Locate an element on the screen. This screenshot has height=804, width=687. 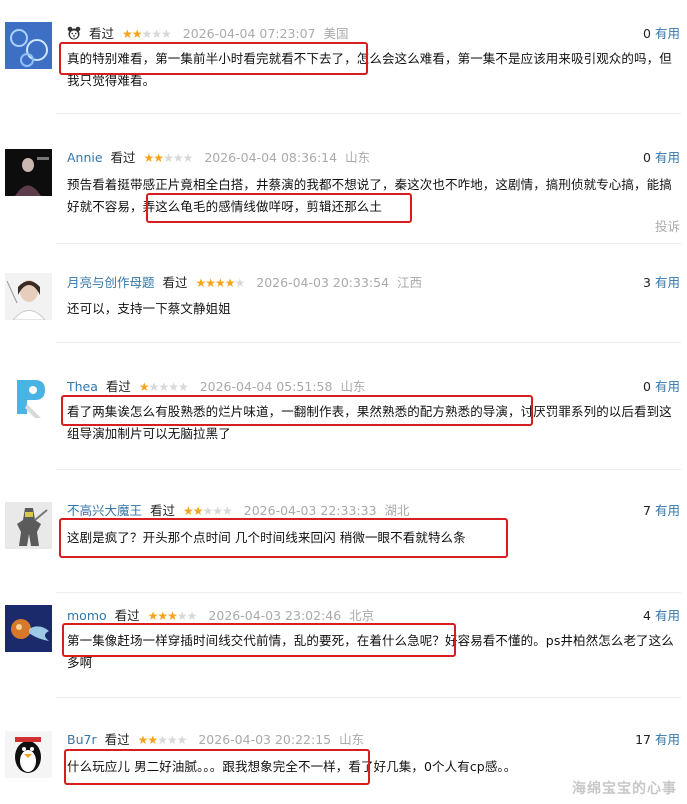
comment-time: 2026-04-03 22:33:33 is located at coordinates (310, 510).